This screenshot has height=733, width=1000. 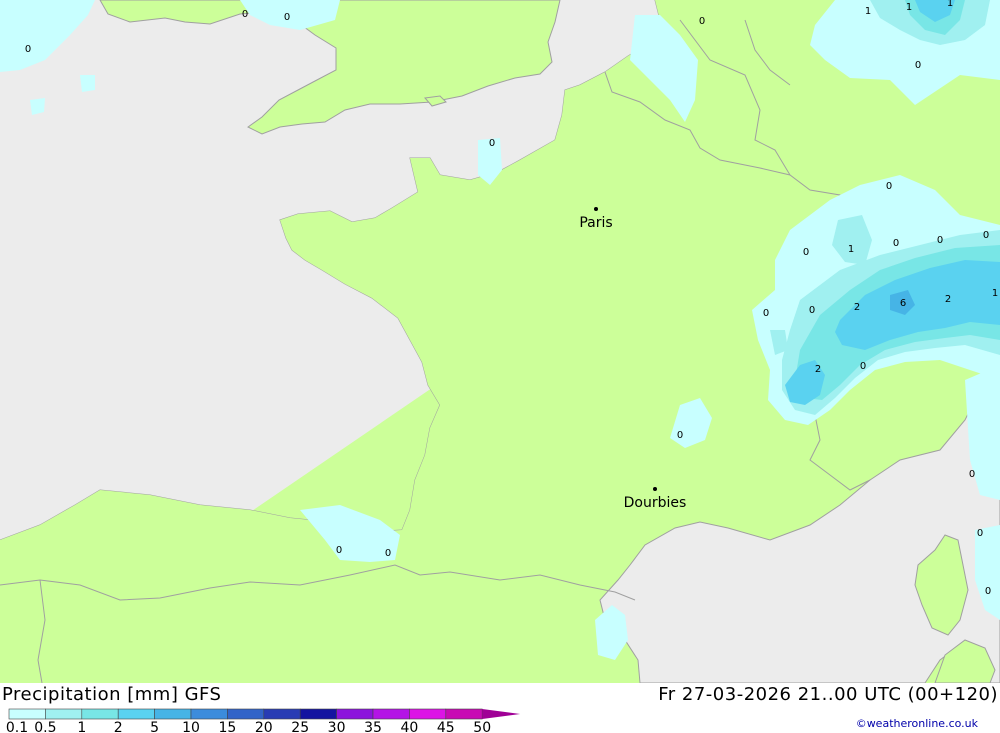 What do you see at coordinates (446, 726) in the screenshot?
I see `legend-label: 45` at bounding box center [446, 726].